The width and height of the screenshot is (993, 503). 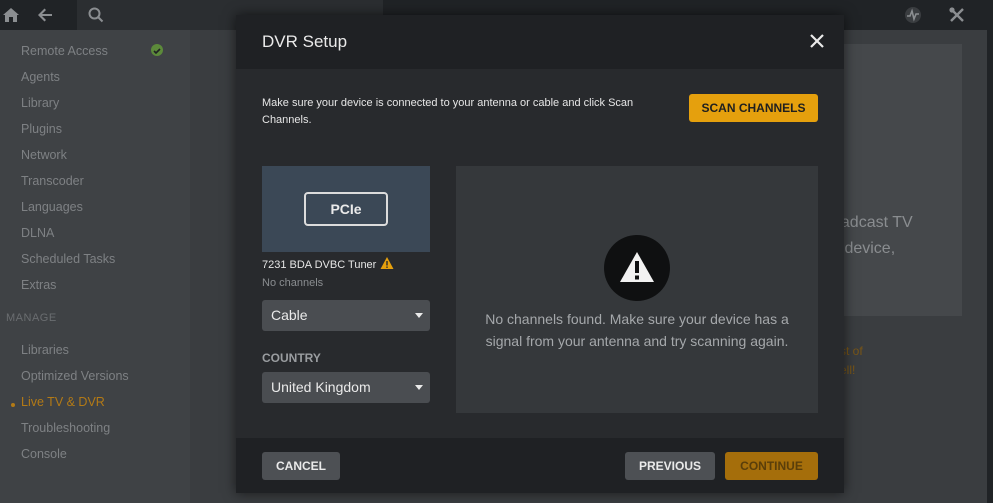 What do you see at coordinates (64, 51) in the screenshot?
I see `sidebar-item-remote-access: Remote Access` at bounding box center [64, 51].